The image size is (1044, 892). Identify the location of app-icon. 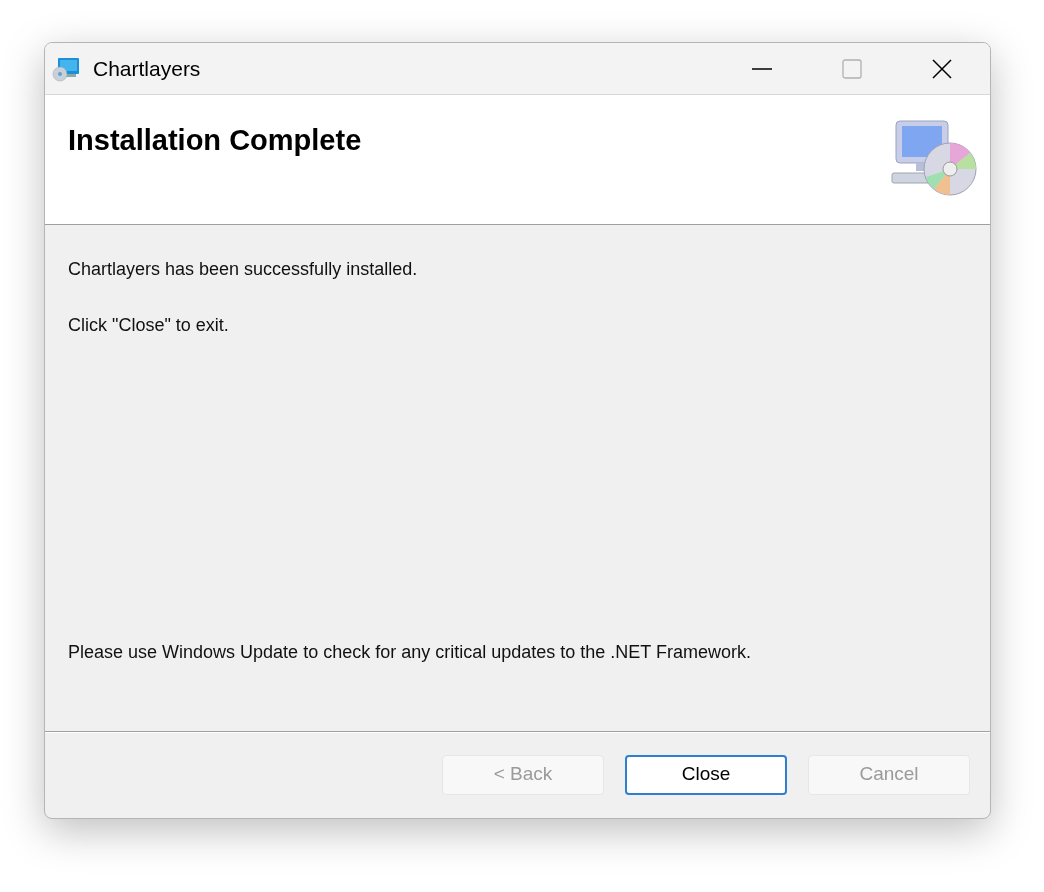
(66, 68).